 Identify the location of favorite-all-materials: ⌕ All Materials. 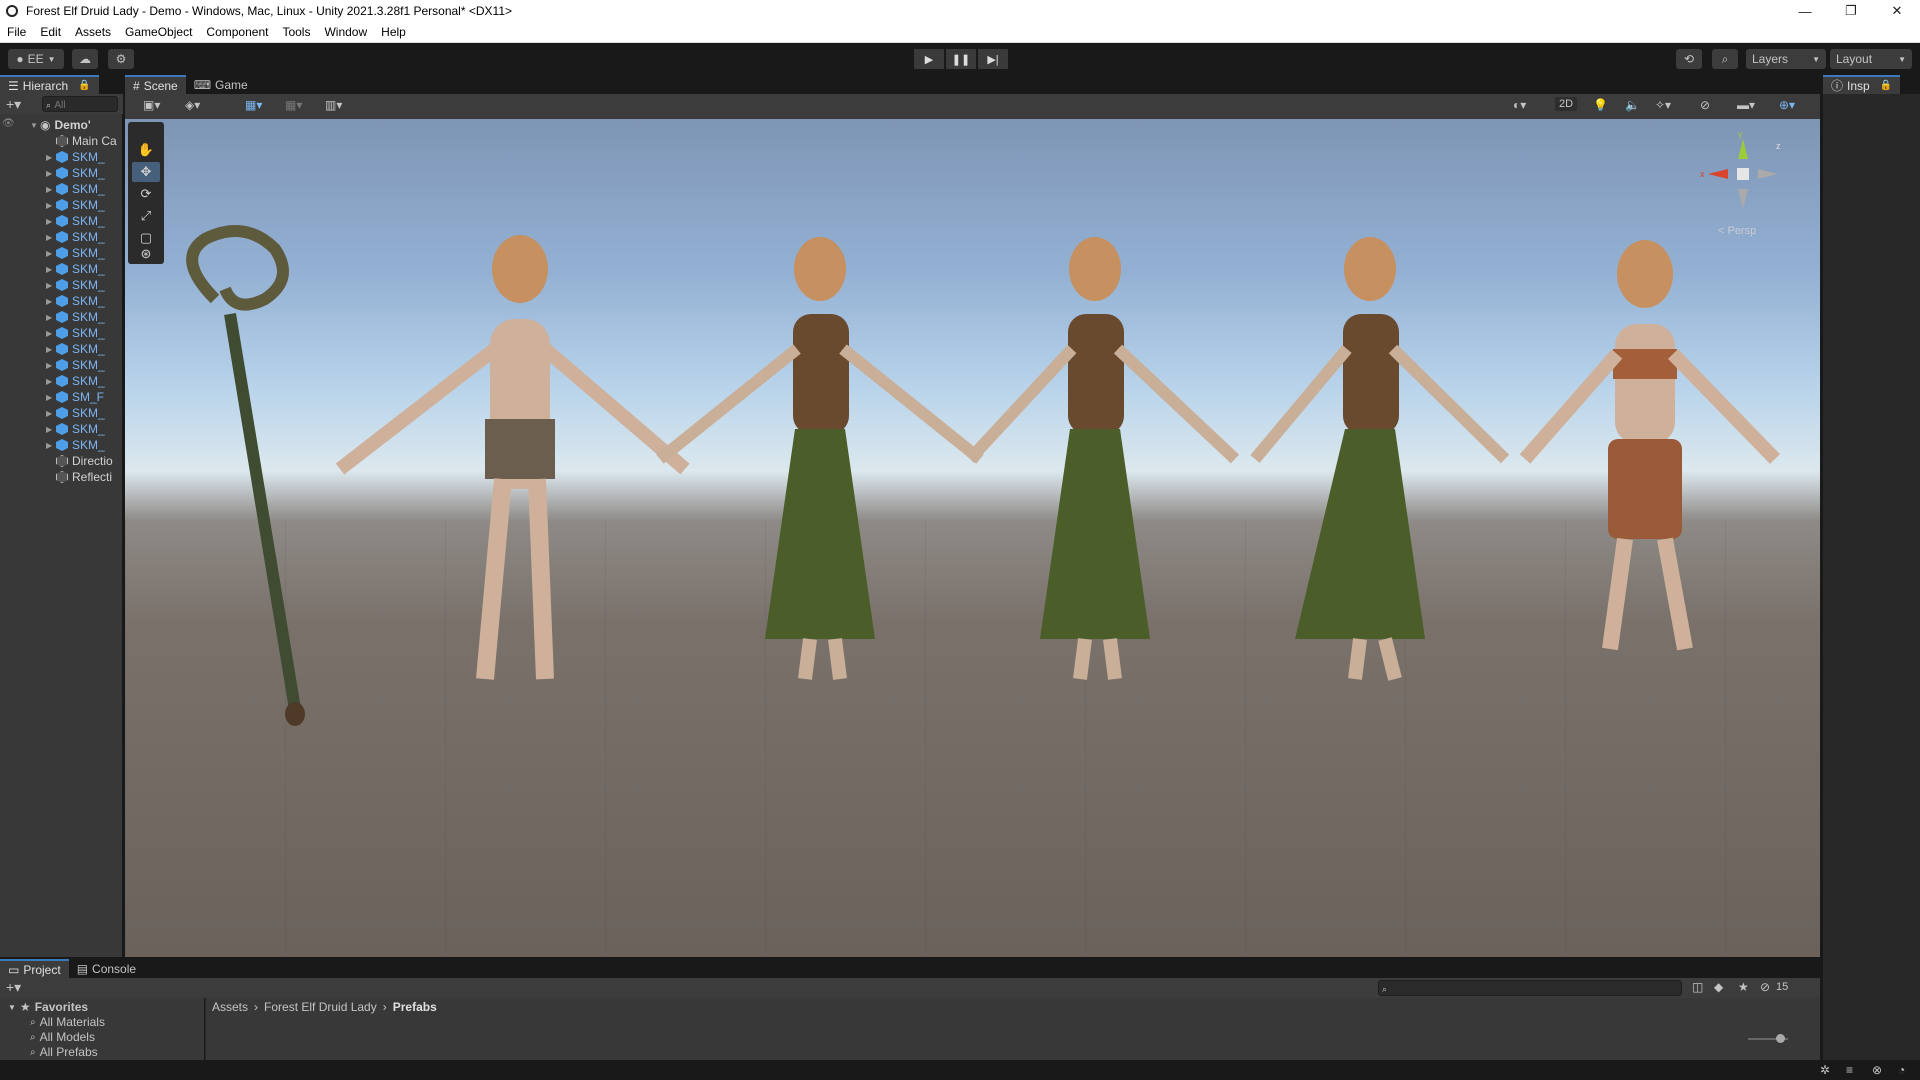
(67, 1022).